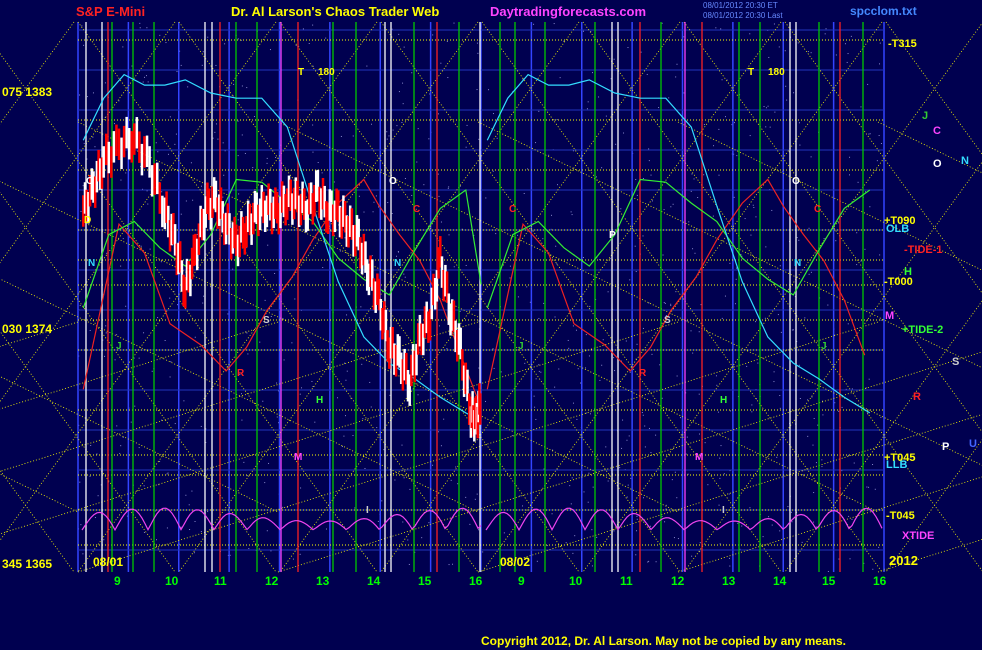 The image size is (982, 650). What do you see at coordinates (568, 11) in the screenshot?
I see `site-link: Daytradingforecasts.com` at bounding box center [568, 11].